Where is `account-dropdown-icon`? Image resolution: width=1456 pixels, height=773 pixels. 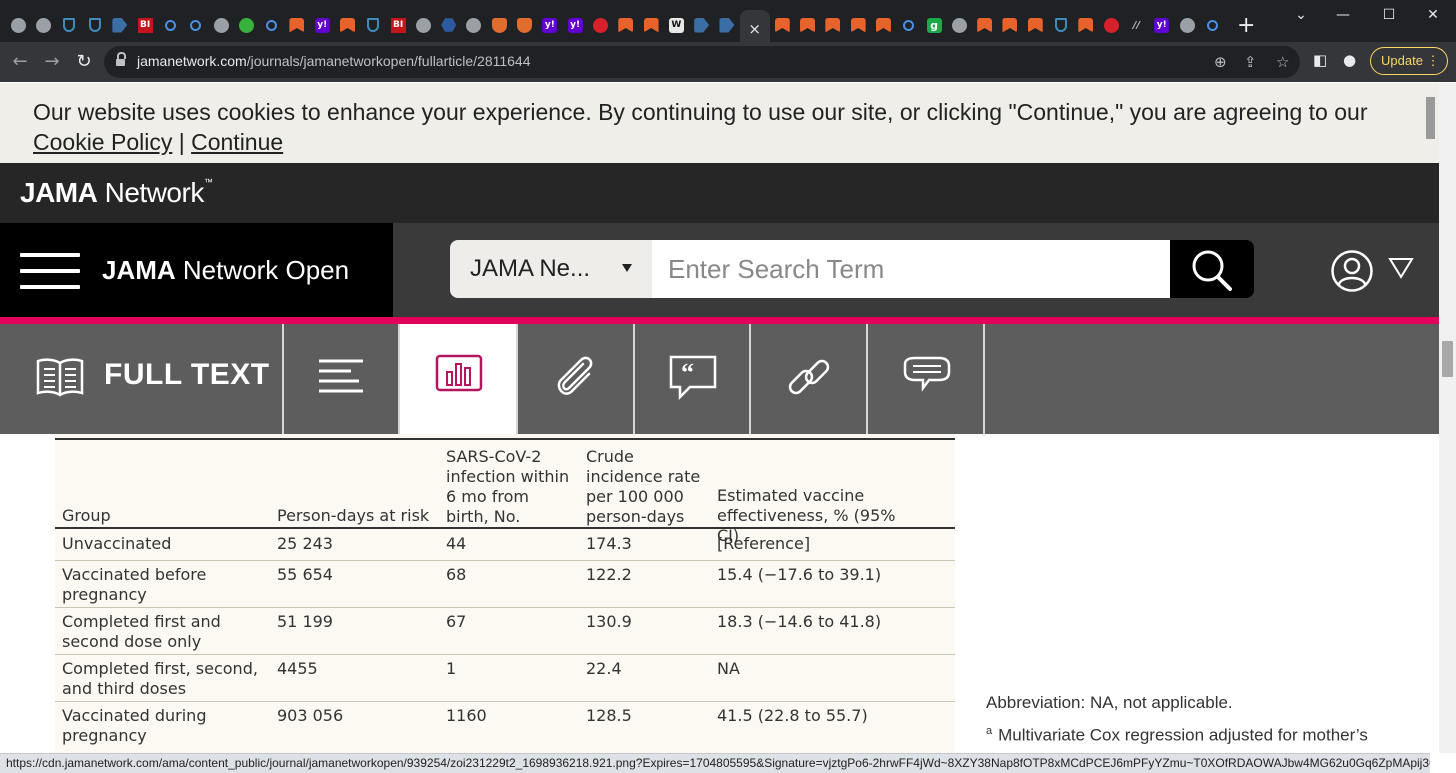 account-dropdown-icon is located at coordinates (1401, 268).